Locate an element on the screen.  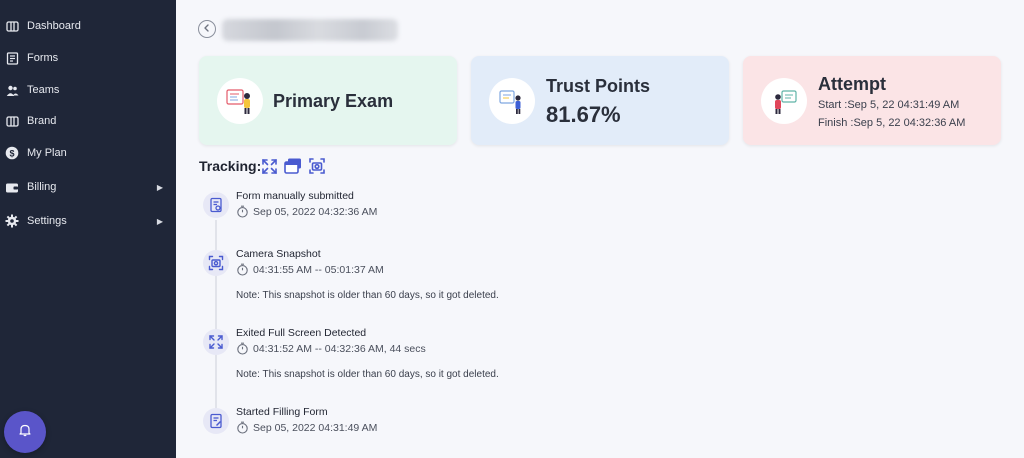
camera-snapshot-icon is located at coordinates (216, 263).